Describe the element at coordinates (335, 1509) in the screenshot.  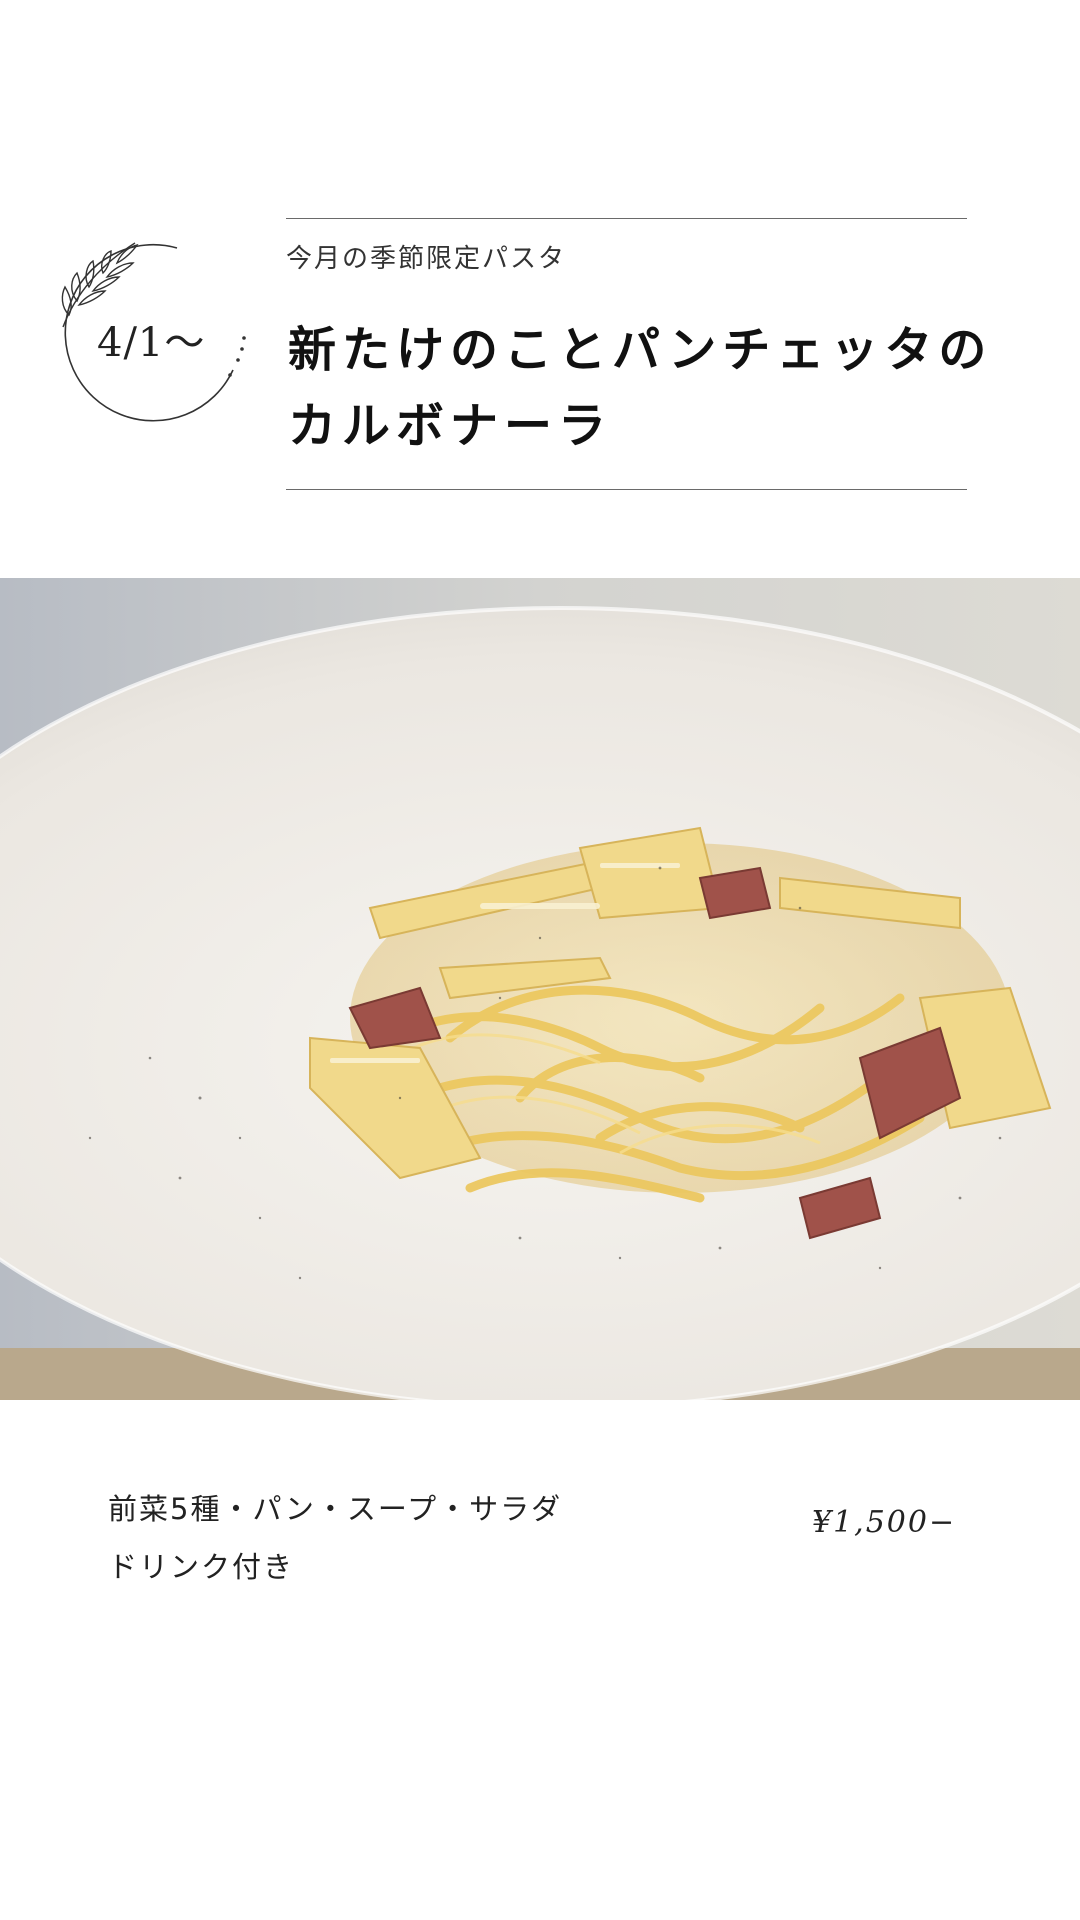
I see `course-description-line-1: 前菜5種・パン・スープ・サラダ` at that location.